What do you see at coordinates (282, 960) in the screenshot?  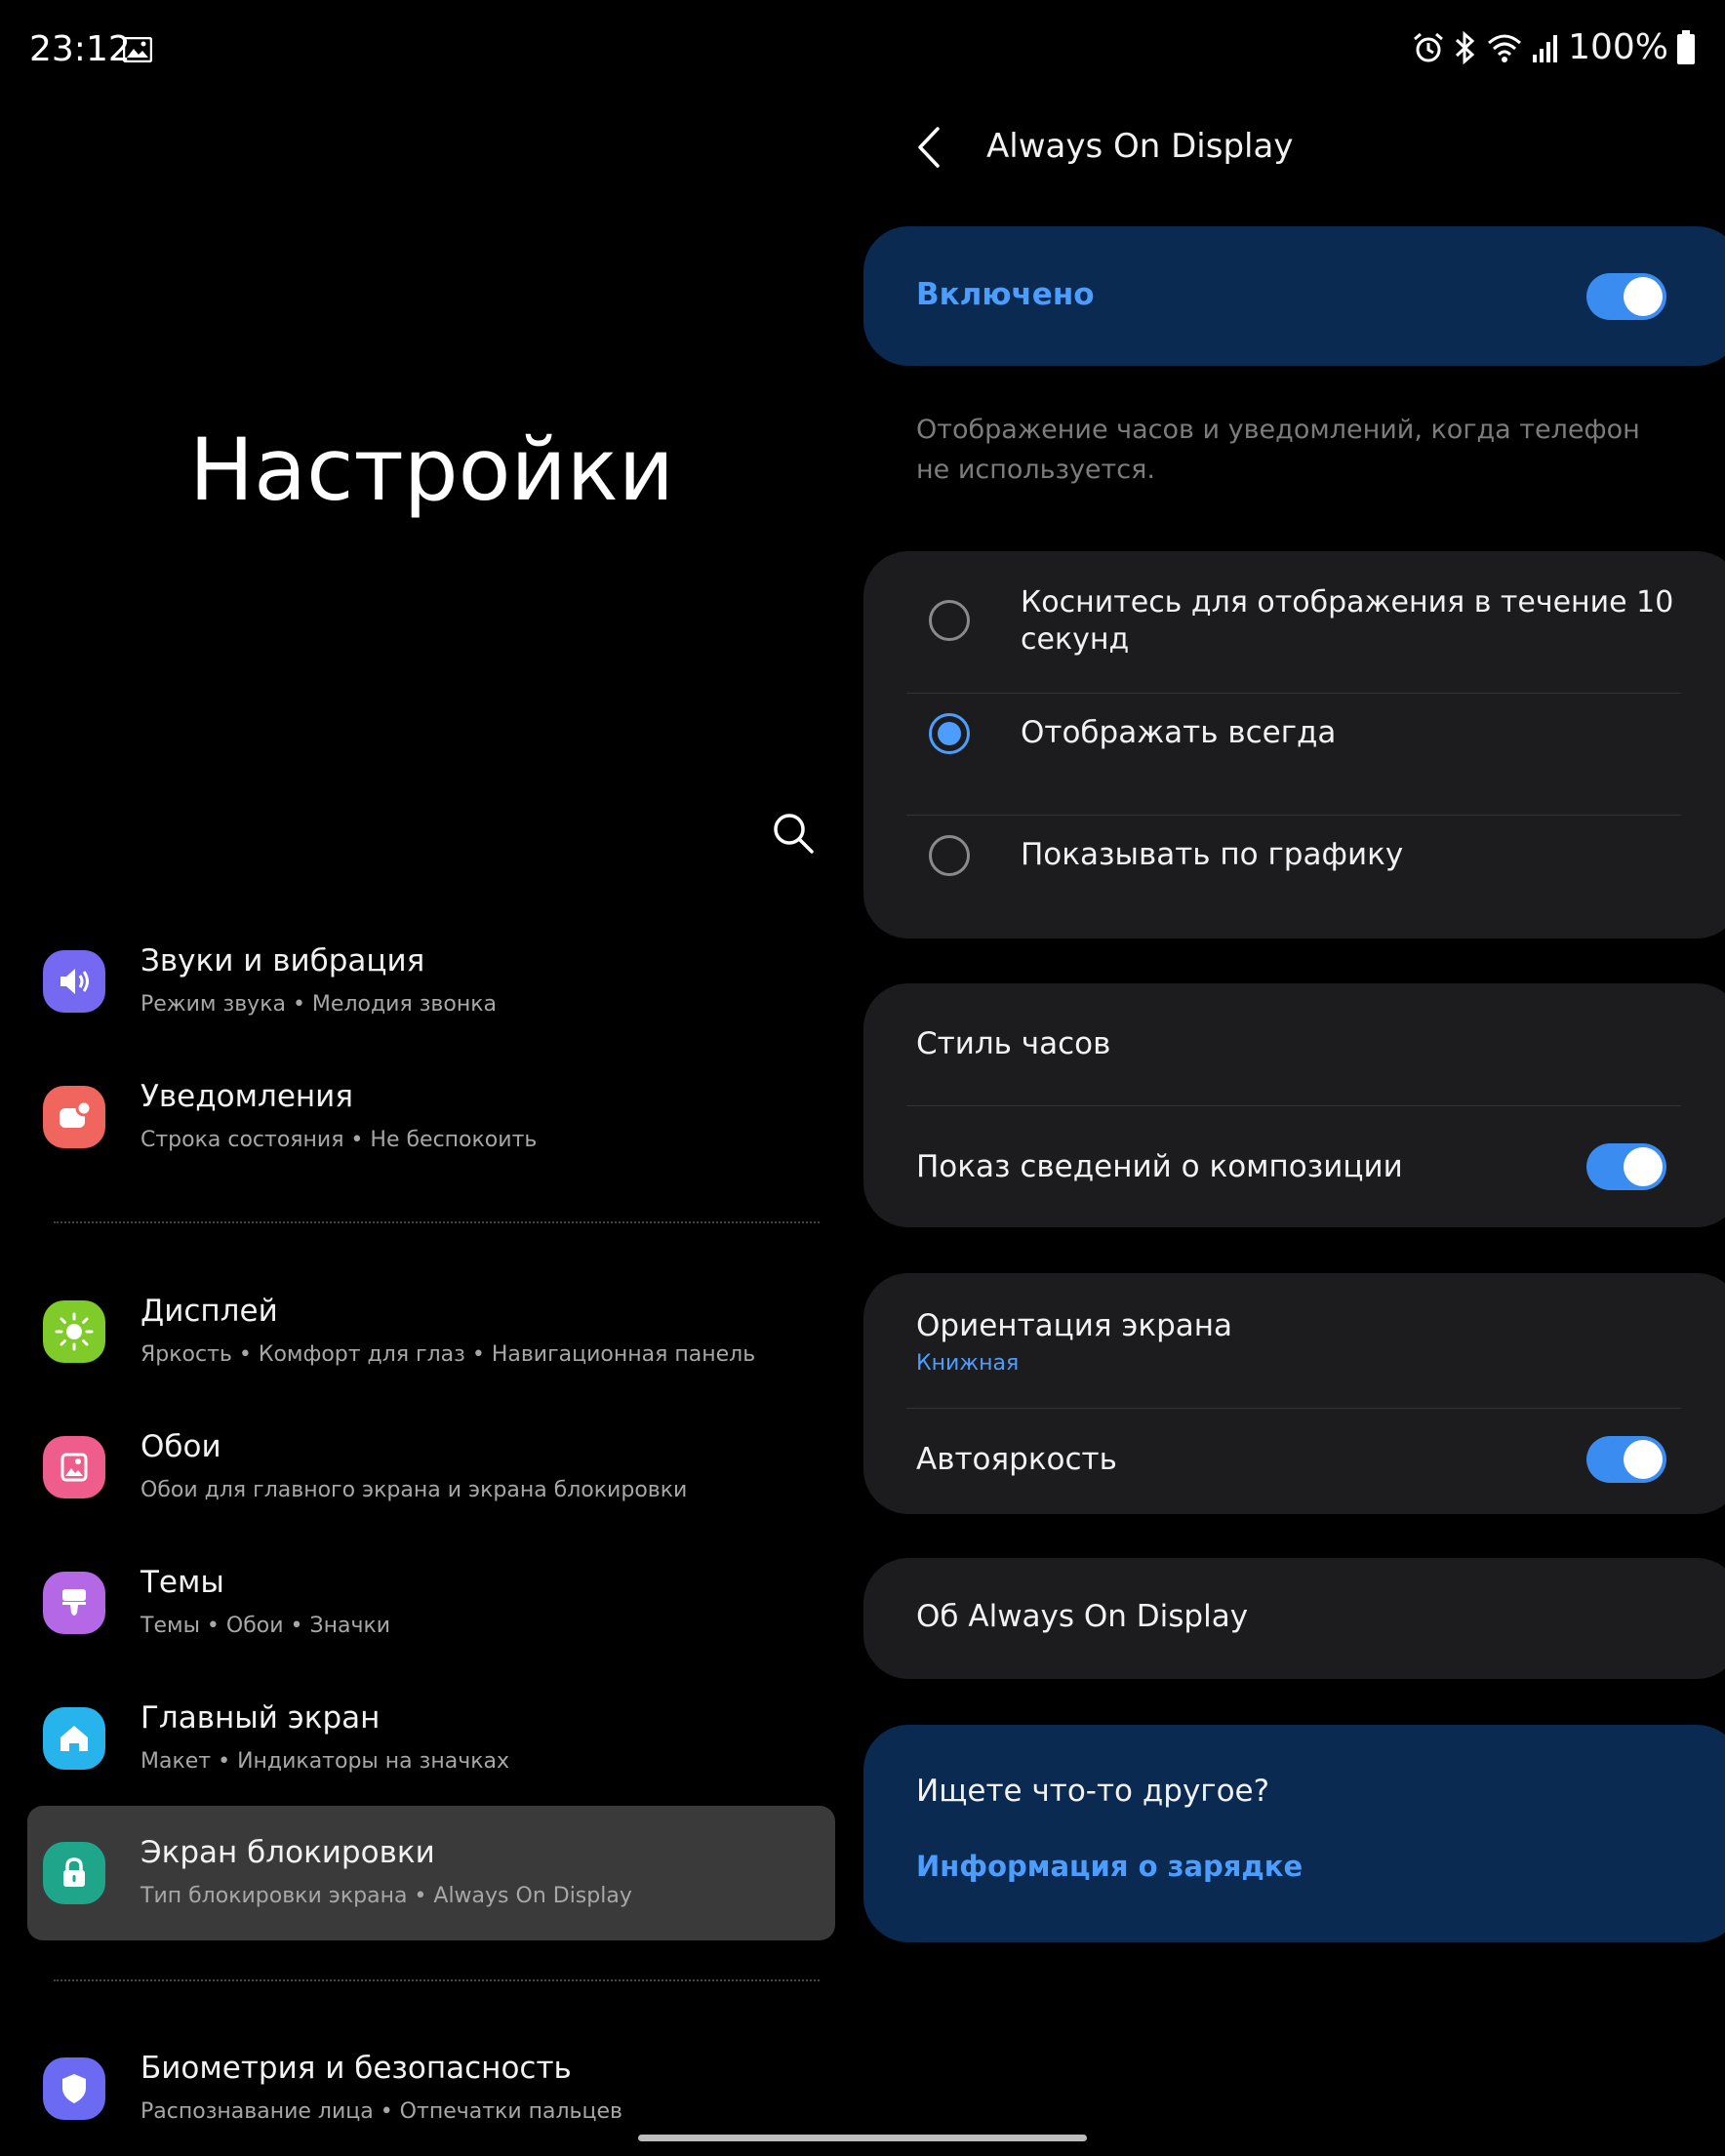 I see `item-title: Звуки и вибрация` at bounding box center [282, 960].